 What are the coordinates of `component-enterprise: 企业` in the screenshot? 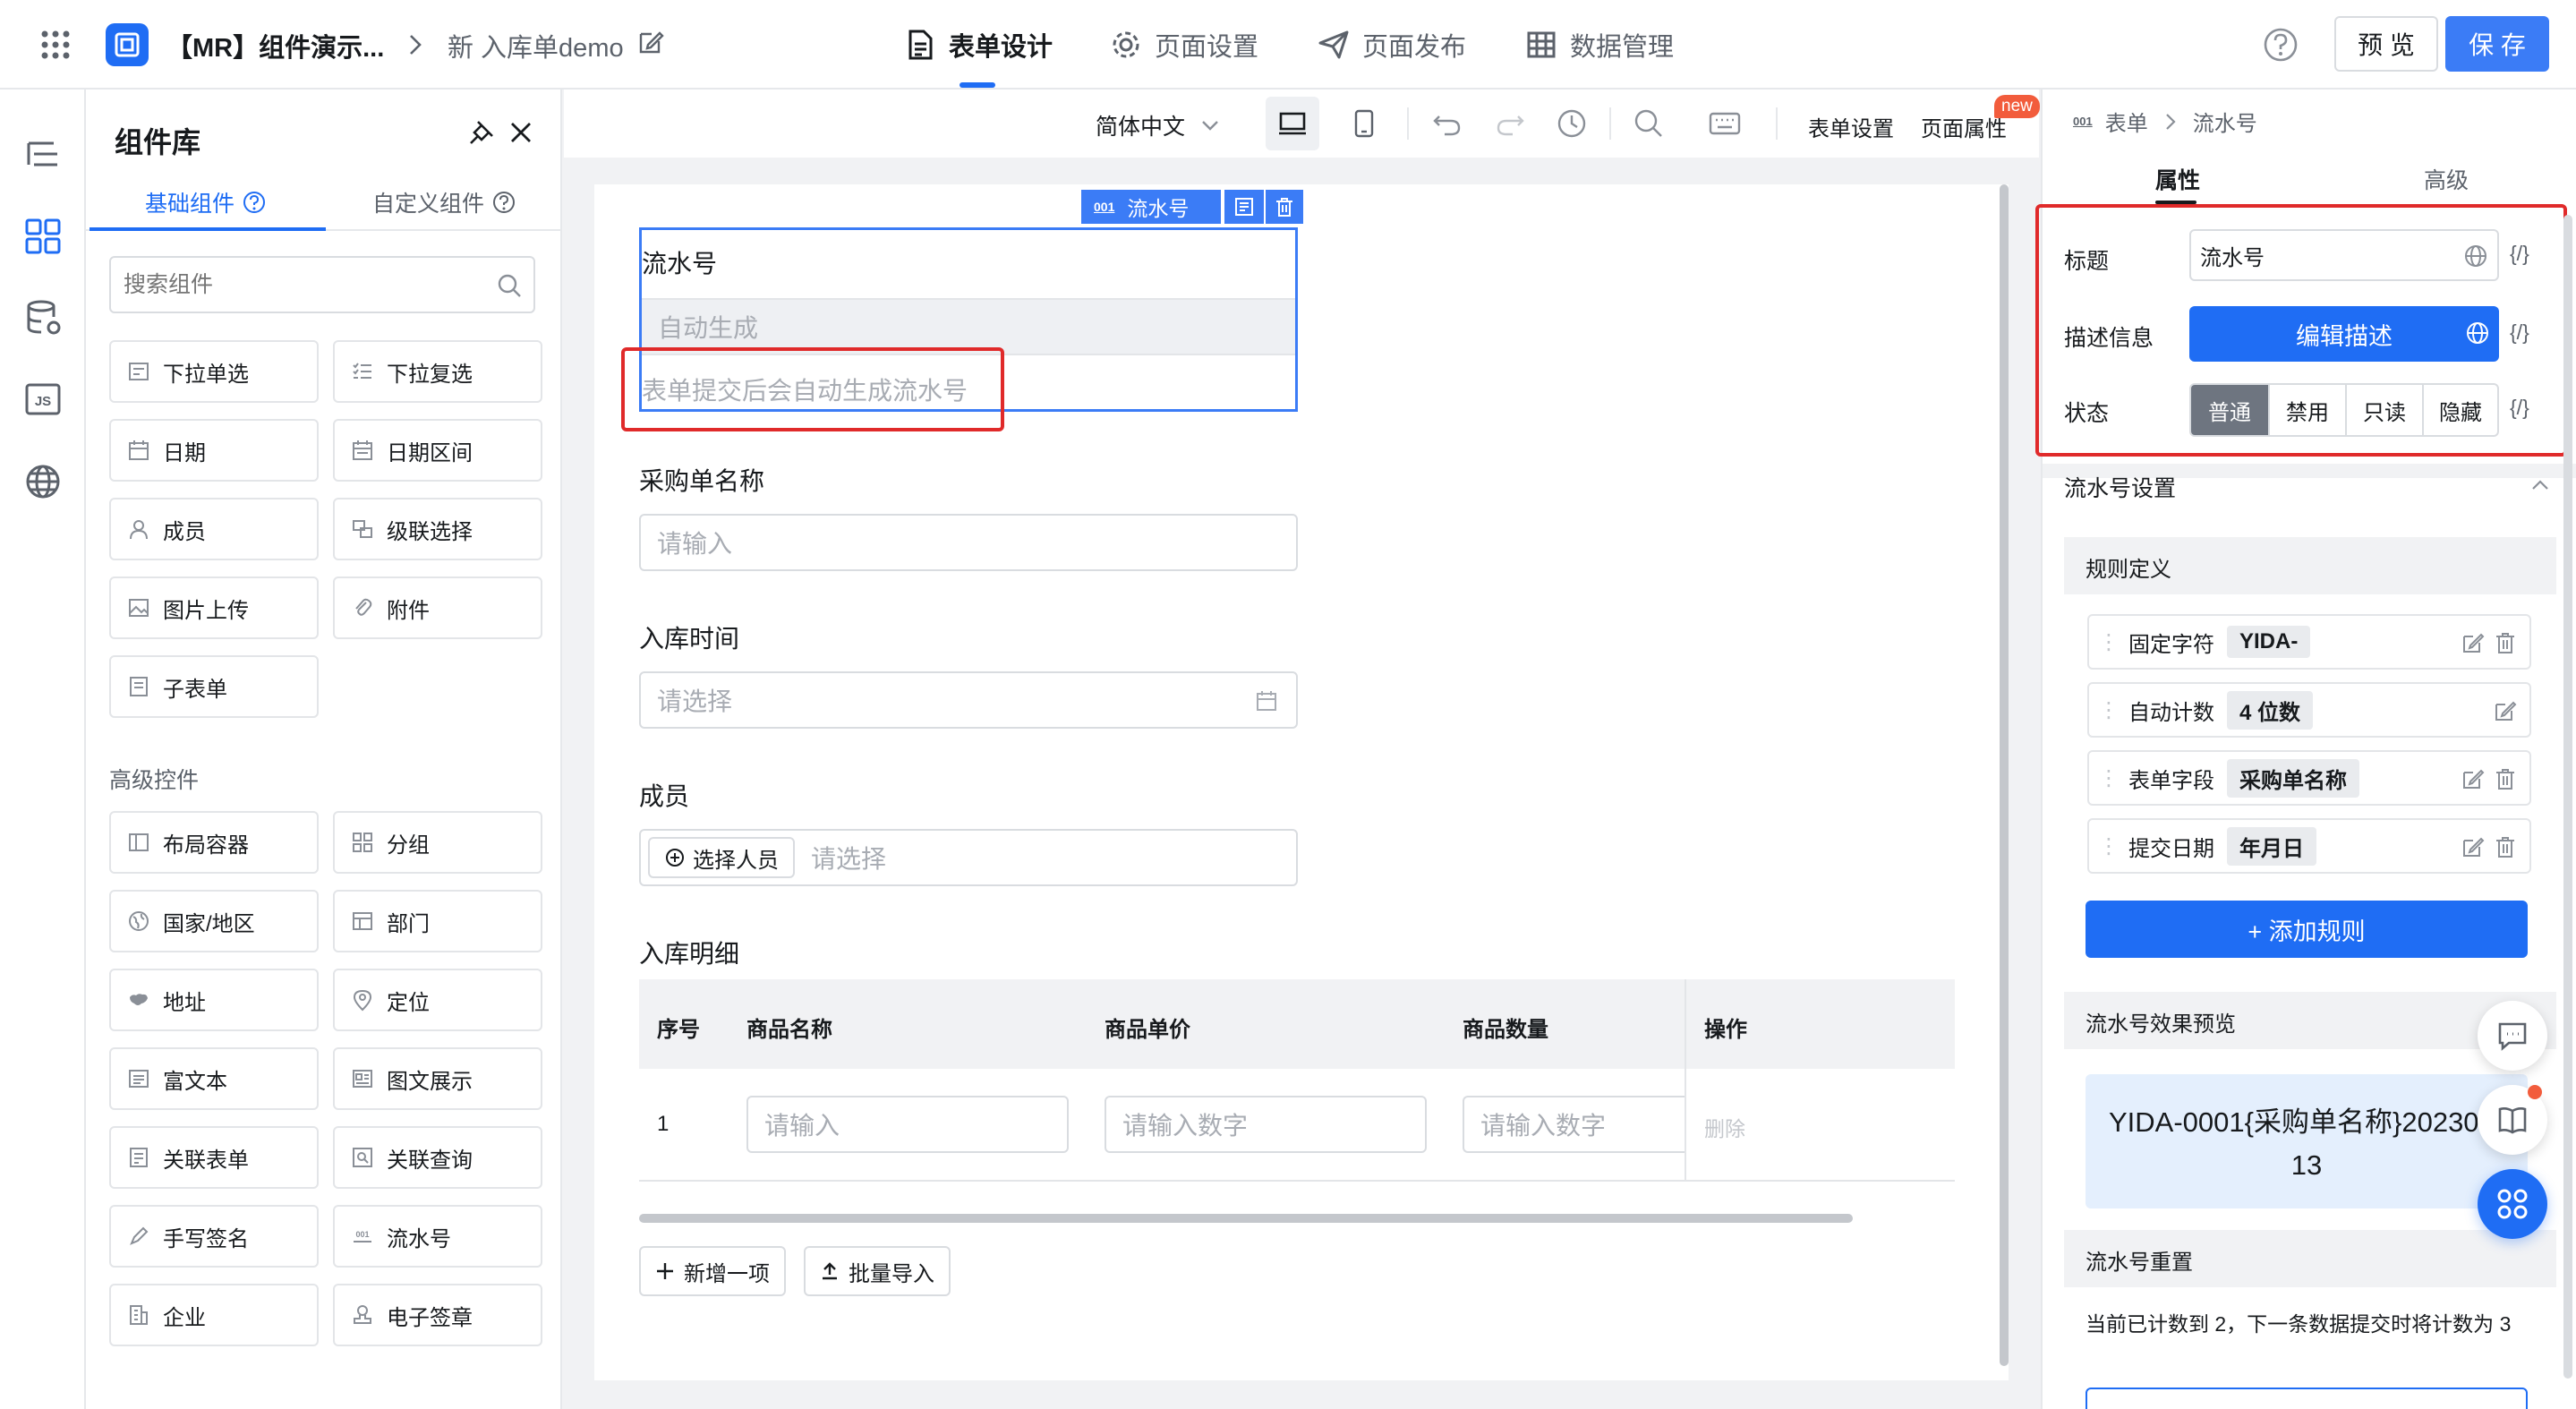 It's located at (214, 1315).